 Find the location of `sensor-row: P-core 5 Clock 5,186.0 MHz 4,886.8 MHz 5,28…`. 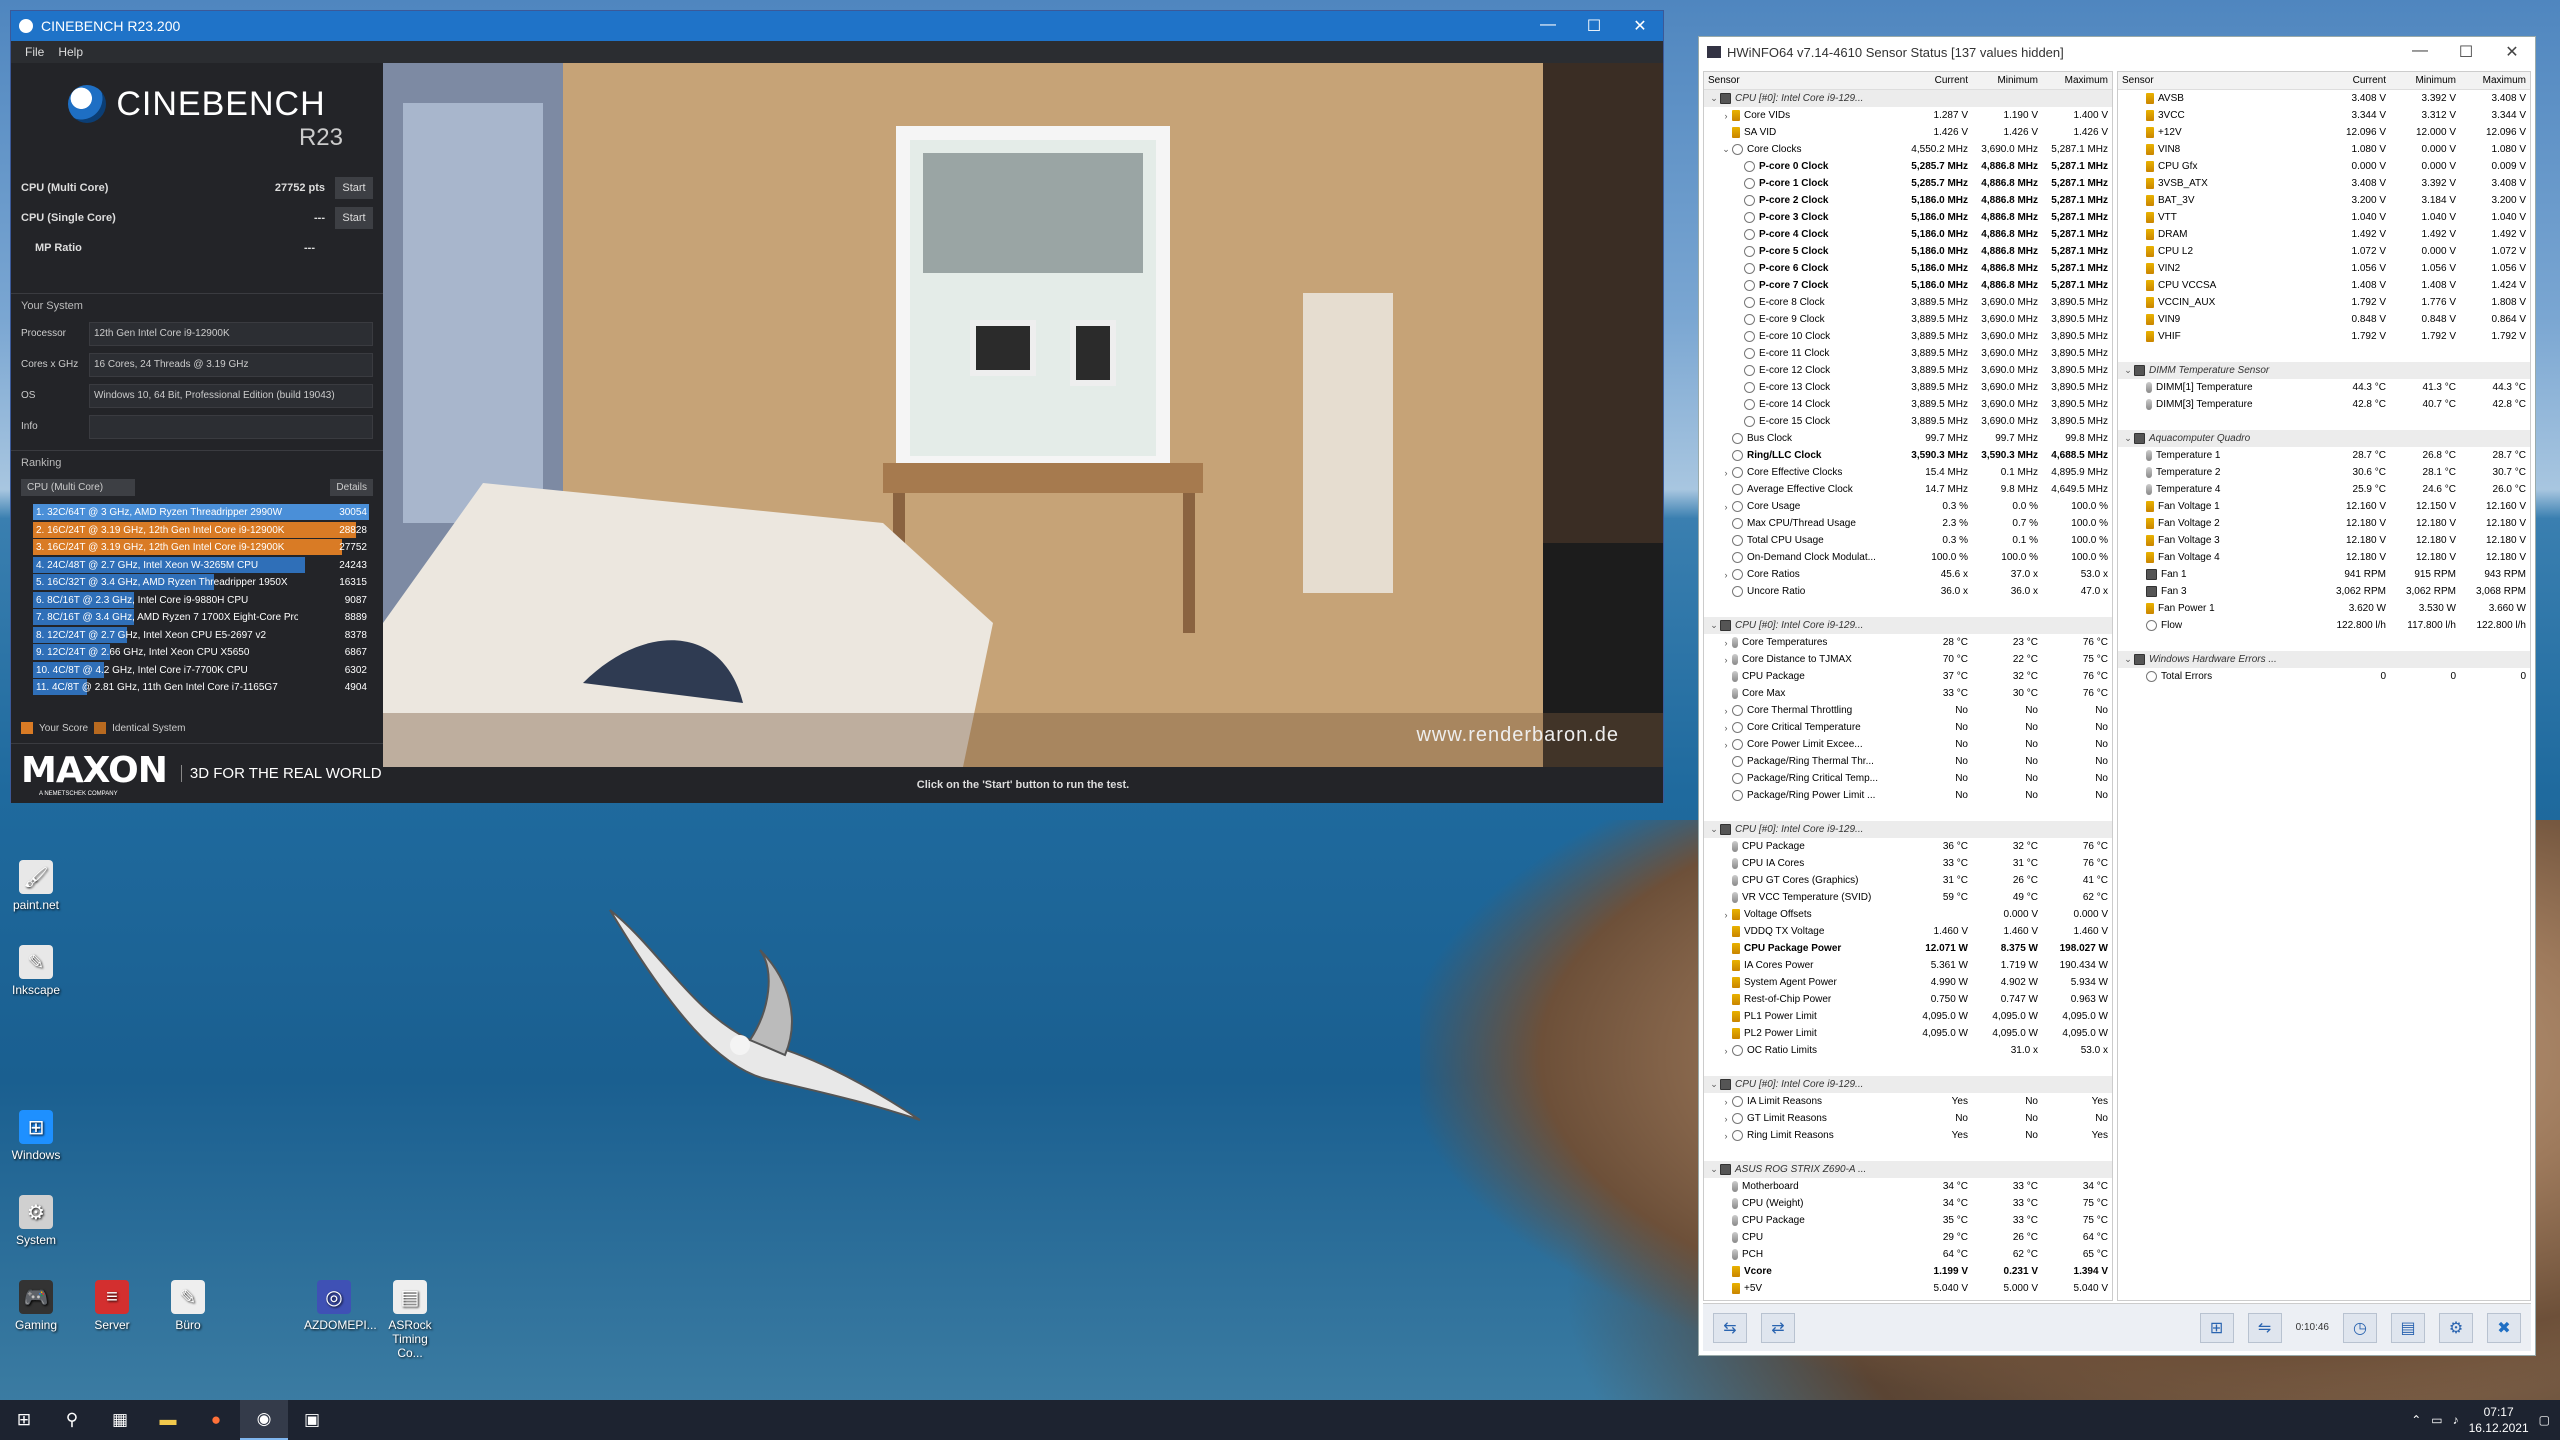

sensor-row: P-core 5 Clock 5,186.0 MHz 4,886.8 MHz 5,28… is located at coordinates (1908, 251).